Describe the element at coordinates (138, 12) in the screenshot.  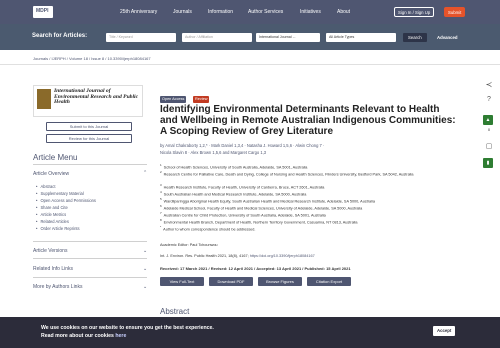
I see `nav-link-anniversary: 25th Anniversary` at that location.